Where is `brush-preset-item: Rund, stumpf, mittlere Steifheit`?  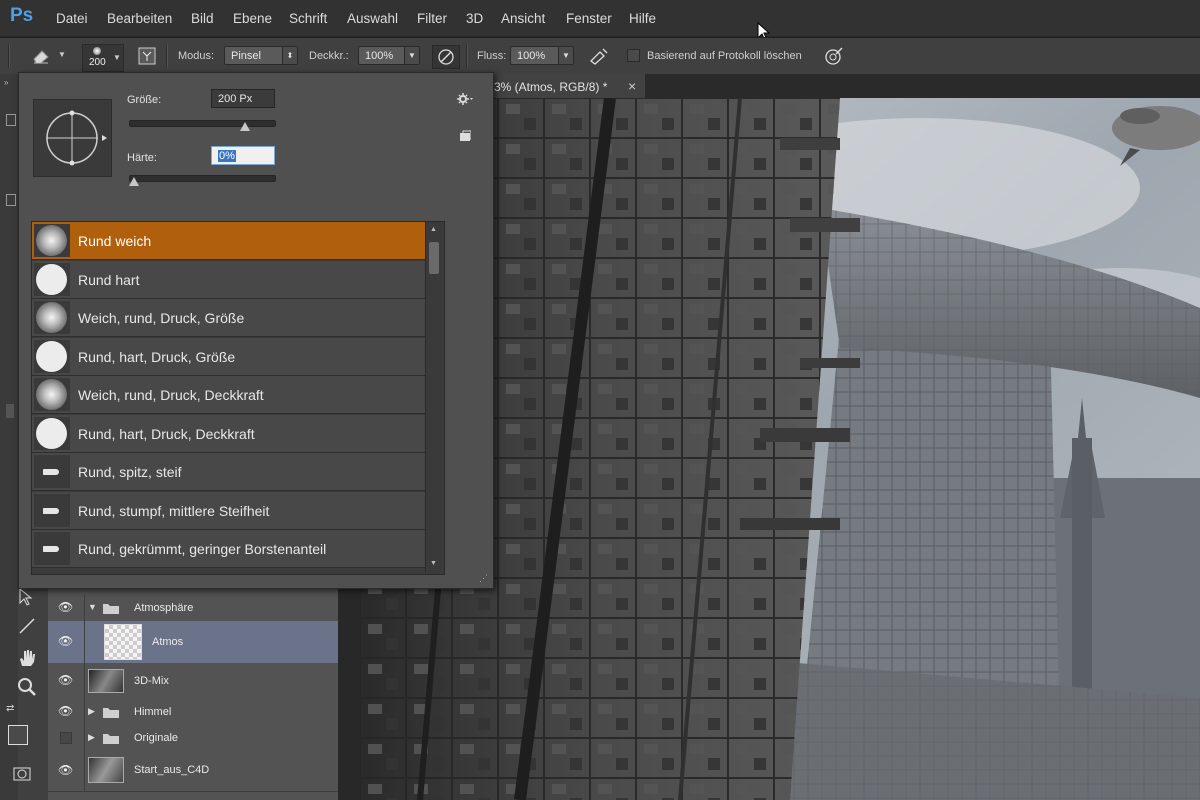
brush-preset-item: Rund, stumpf, mittlere Steifheit is located at coordinates (228, 510).